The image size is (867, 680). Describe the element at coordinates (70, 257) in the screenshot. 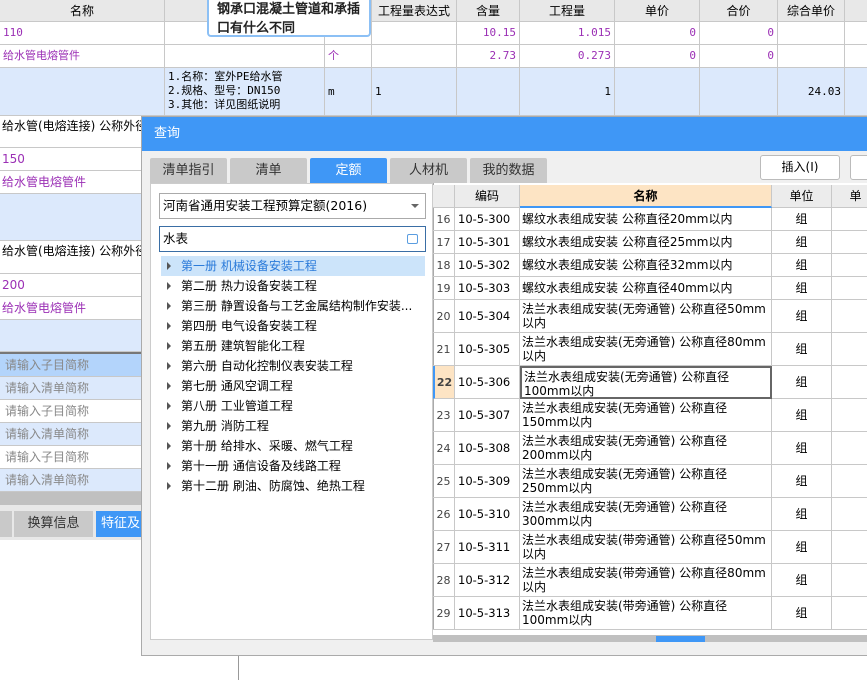

I see `left-row: 给水管(电熔连接) 公称外径` at that location.